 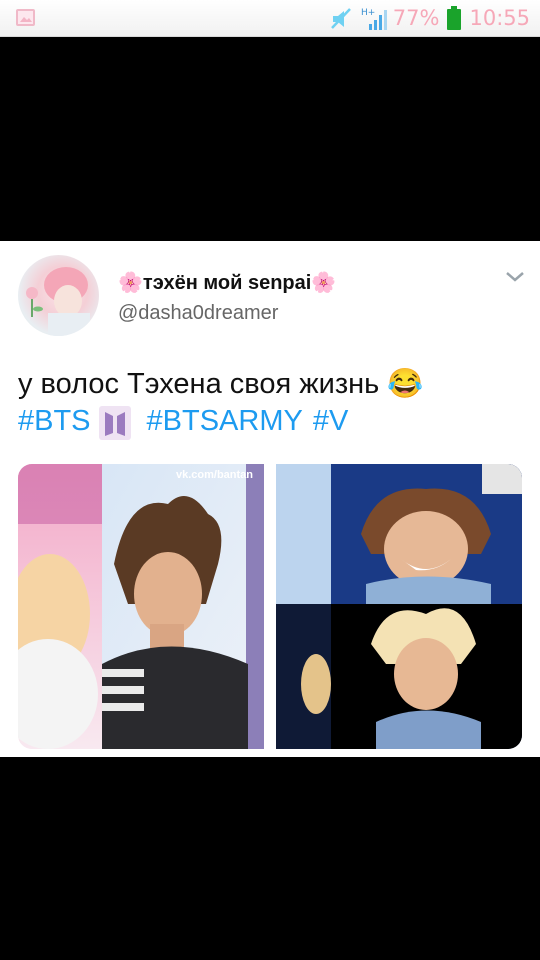 I want to click on avatar, so click(x=58, y=295).